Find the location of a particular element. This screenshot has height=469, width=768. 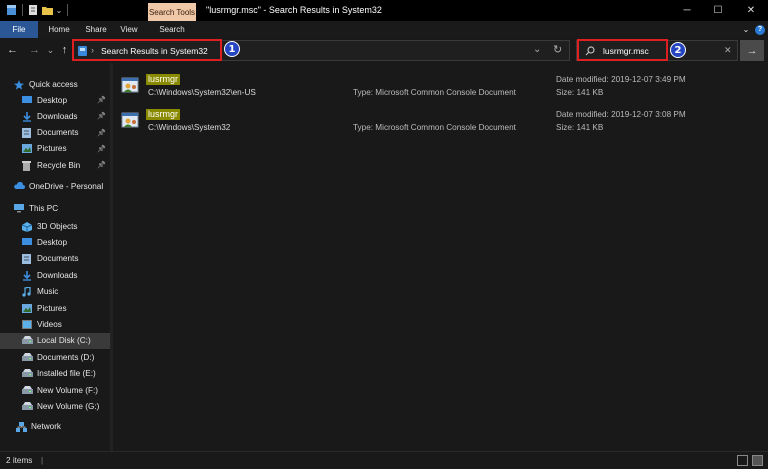

sidebar-item-new-volume-f: New Volume (F:) is located at coordinates (60, 390).